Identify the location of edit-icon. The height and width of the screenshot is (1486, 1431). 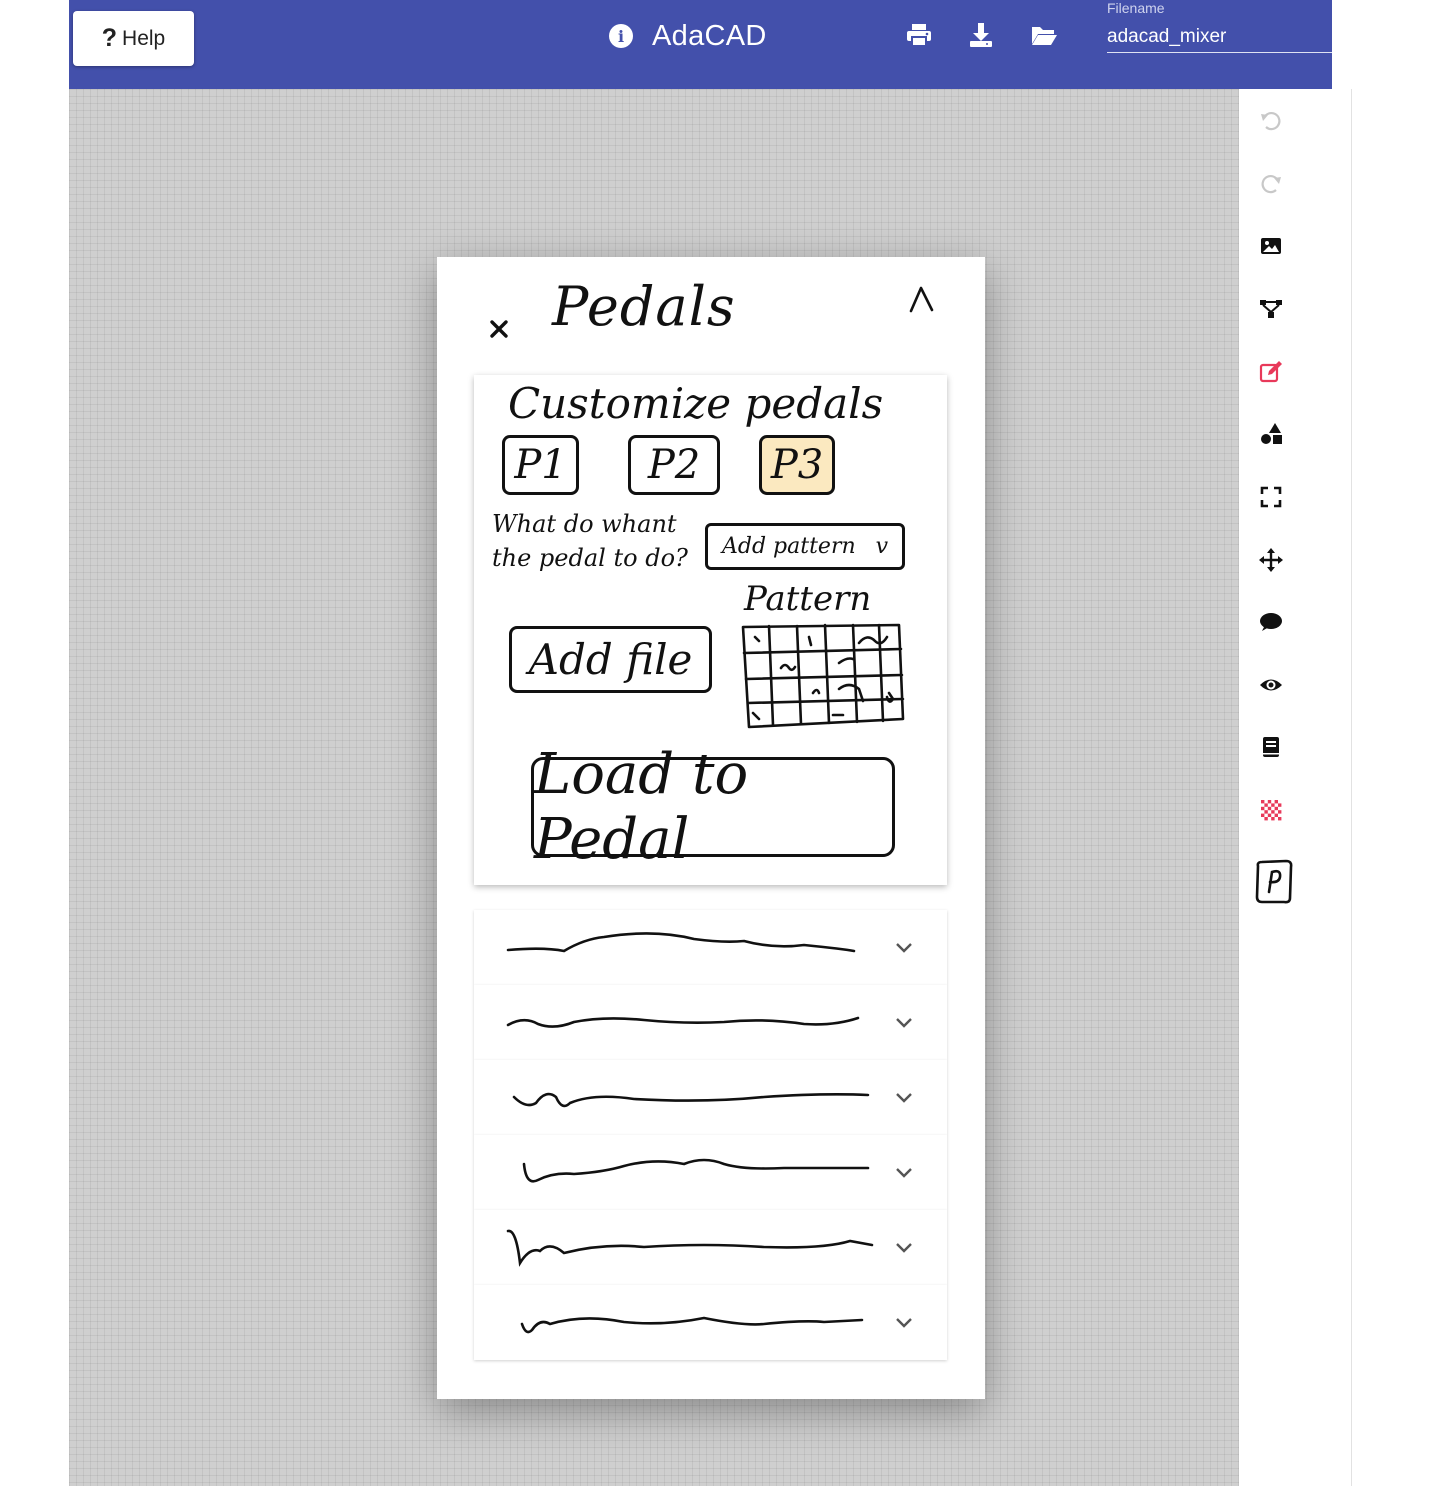
(1271, 372).